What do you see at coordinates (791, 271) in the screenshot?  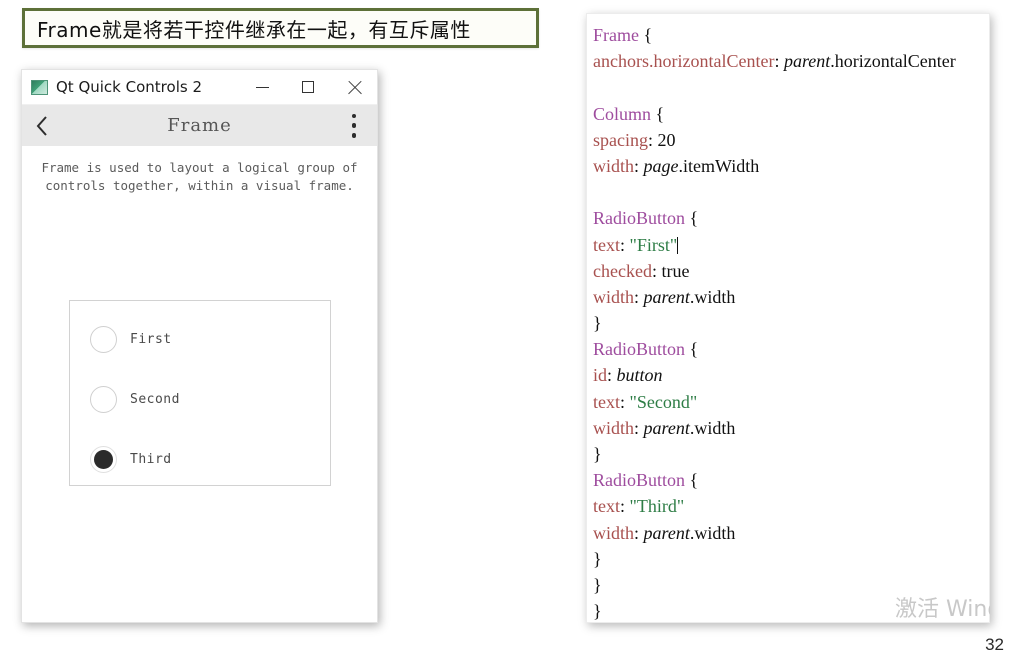 I see `code-line: checked: true` at bounding box center [791, 271].